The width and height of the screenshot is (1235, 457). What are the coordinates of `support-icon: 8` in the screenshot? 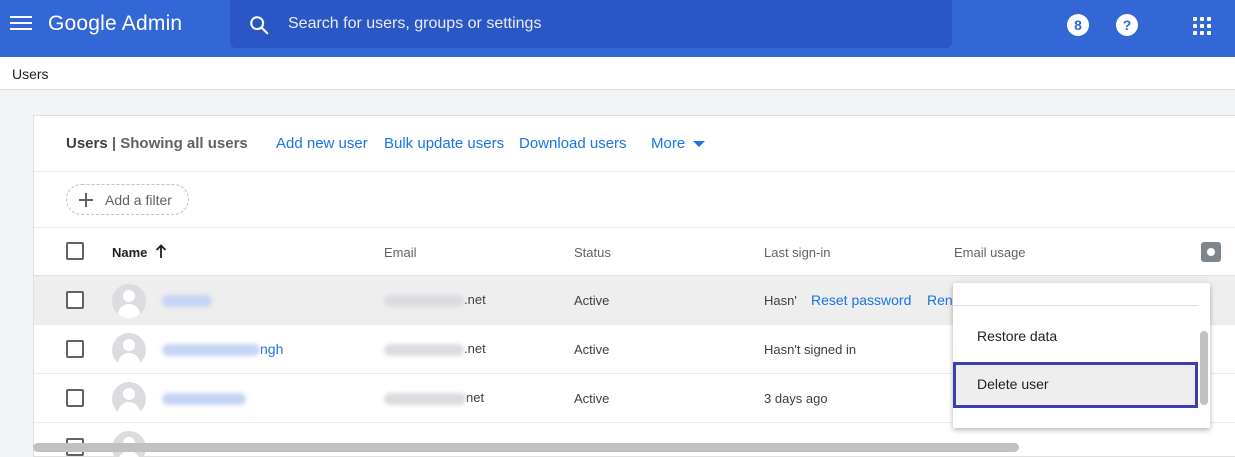 It's located at (1078, 25).